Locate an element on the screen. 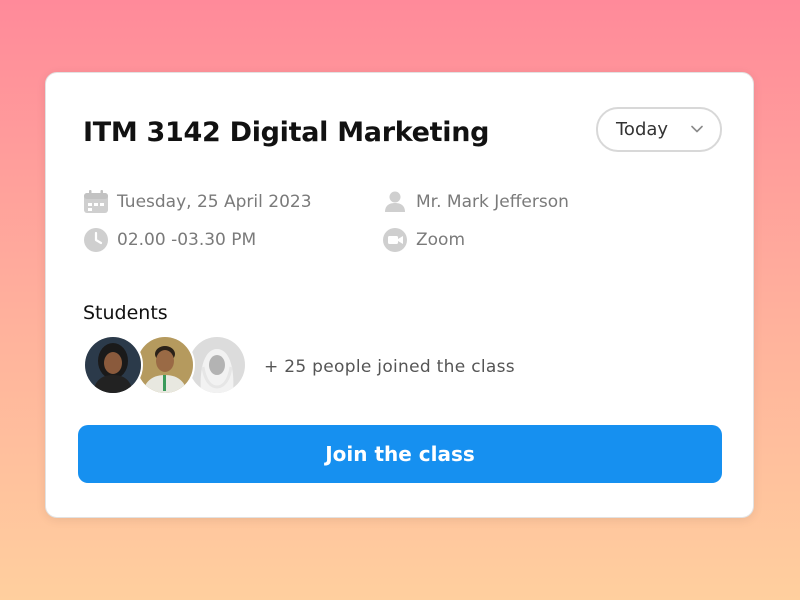 The image size is (800, 600). clock-icon is located at coordinates (96, 240).